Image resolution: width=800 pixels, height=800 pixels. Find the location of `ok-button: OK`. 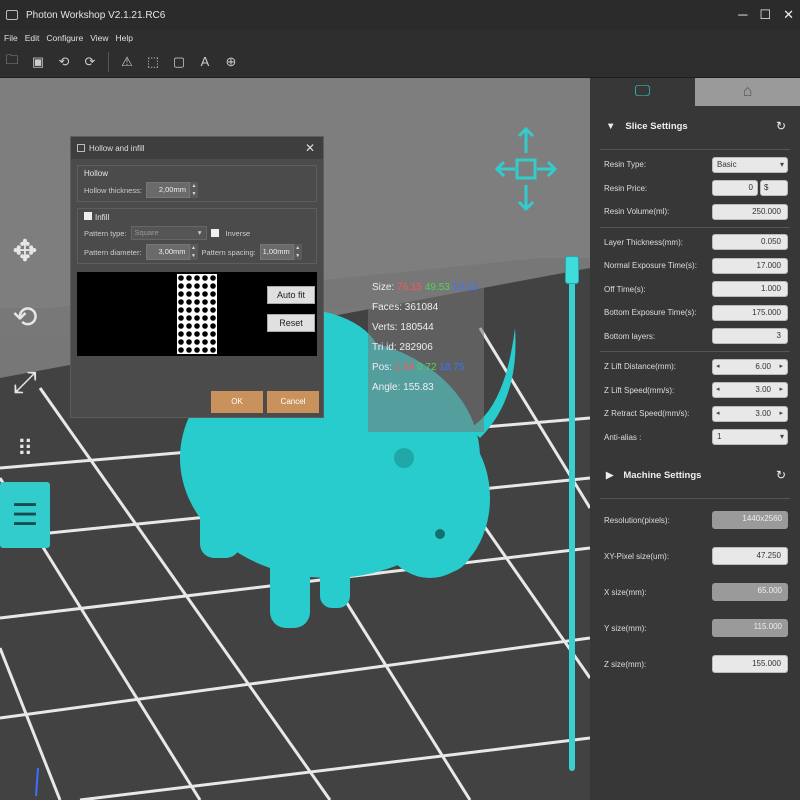

ok-button: OK is located at coordinates (237, 402).